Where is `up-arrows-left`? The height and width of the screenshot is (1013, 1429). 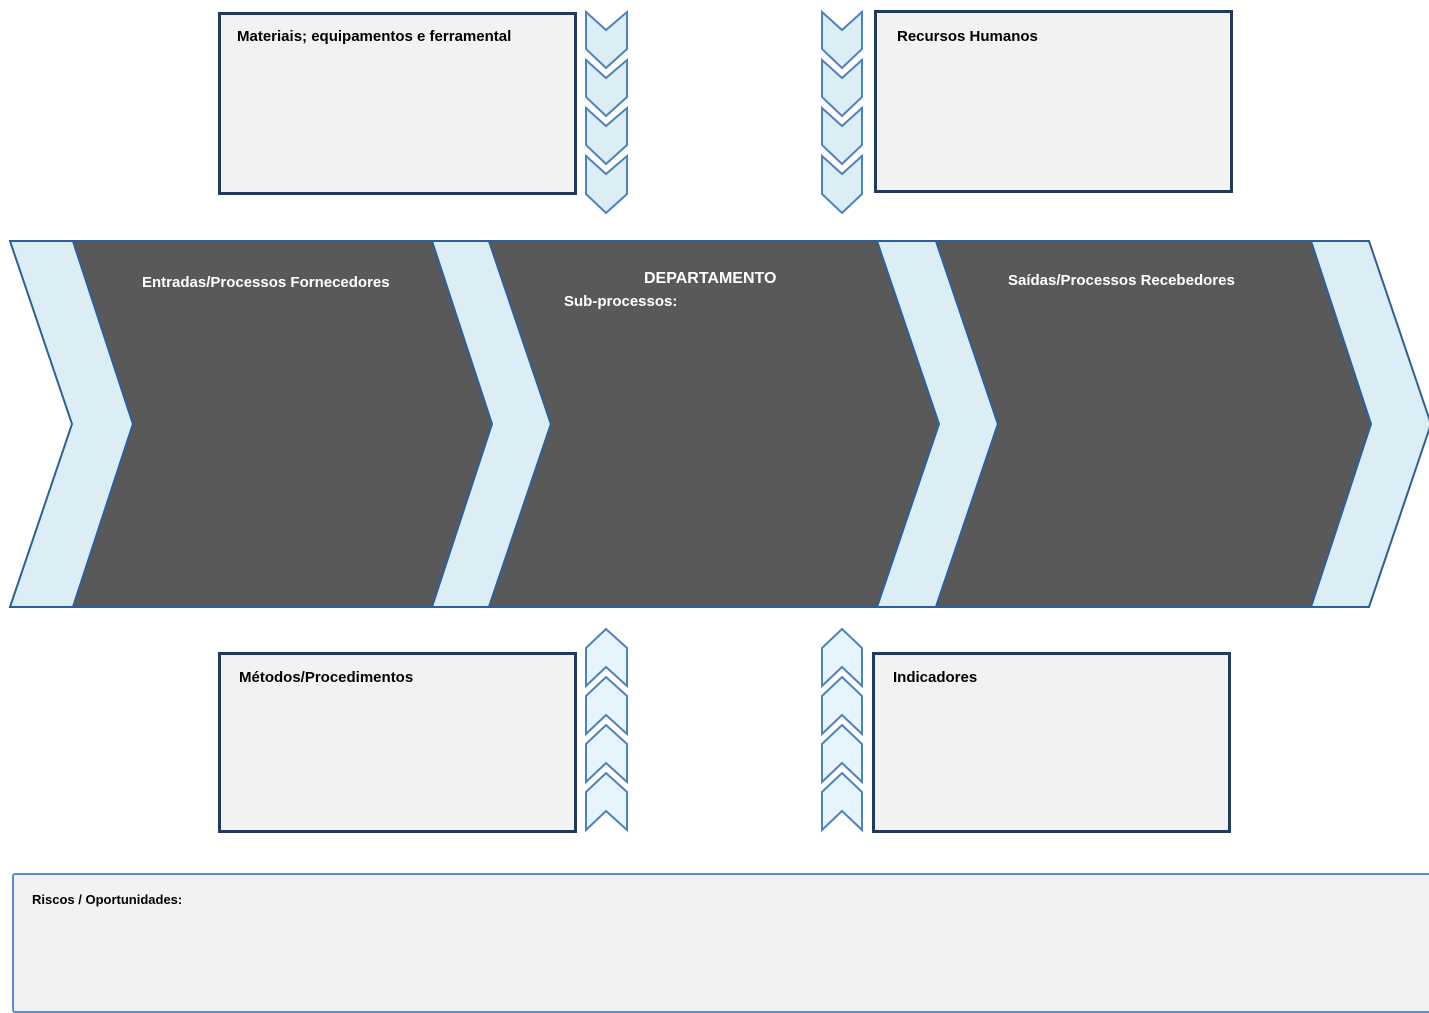 up-arrows-left is located at coordinates (606, 730).